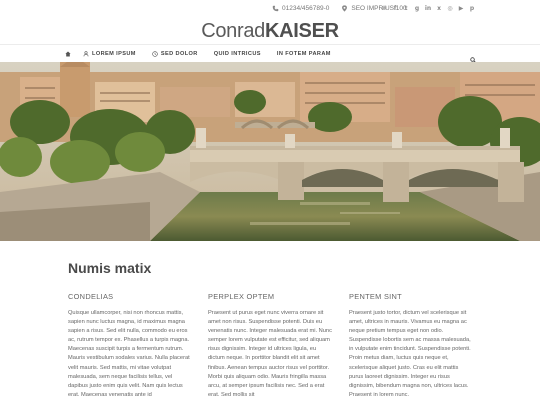  Describe the element at coordinates (68, 54) in the screenshot. I see `home-icon` at that location.